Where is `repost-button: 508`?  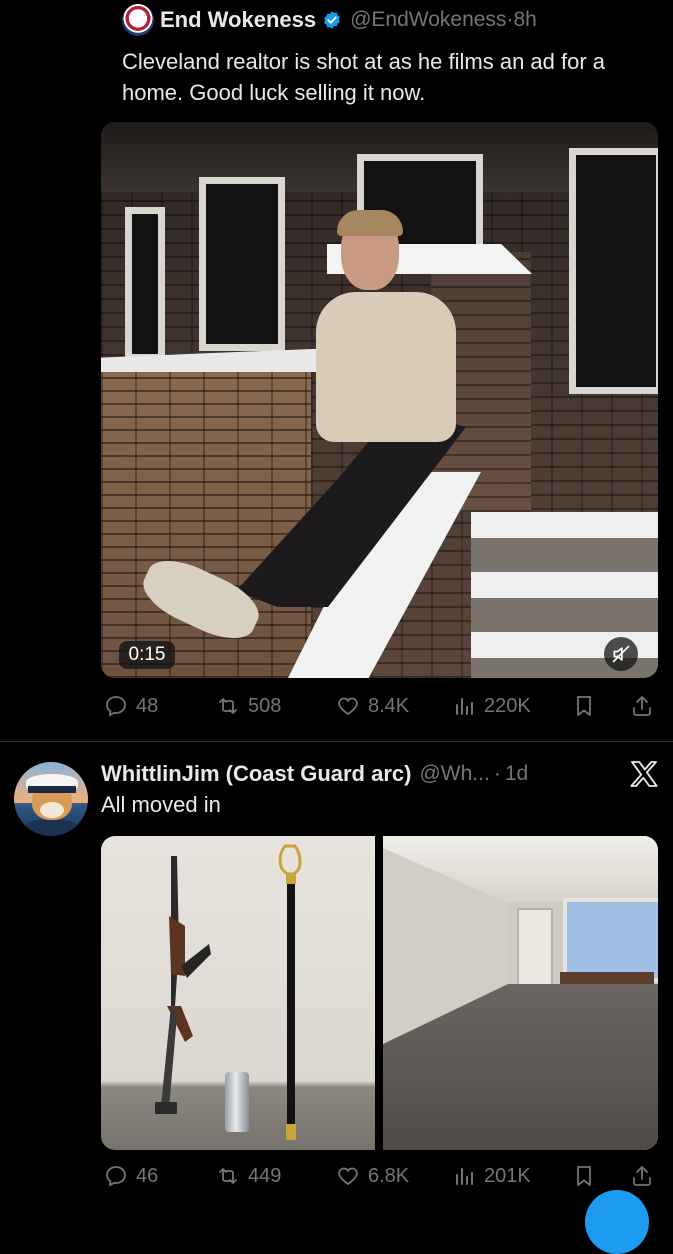
repost-button: 508 is located at coordinates (248, 706).